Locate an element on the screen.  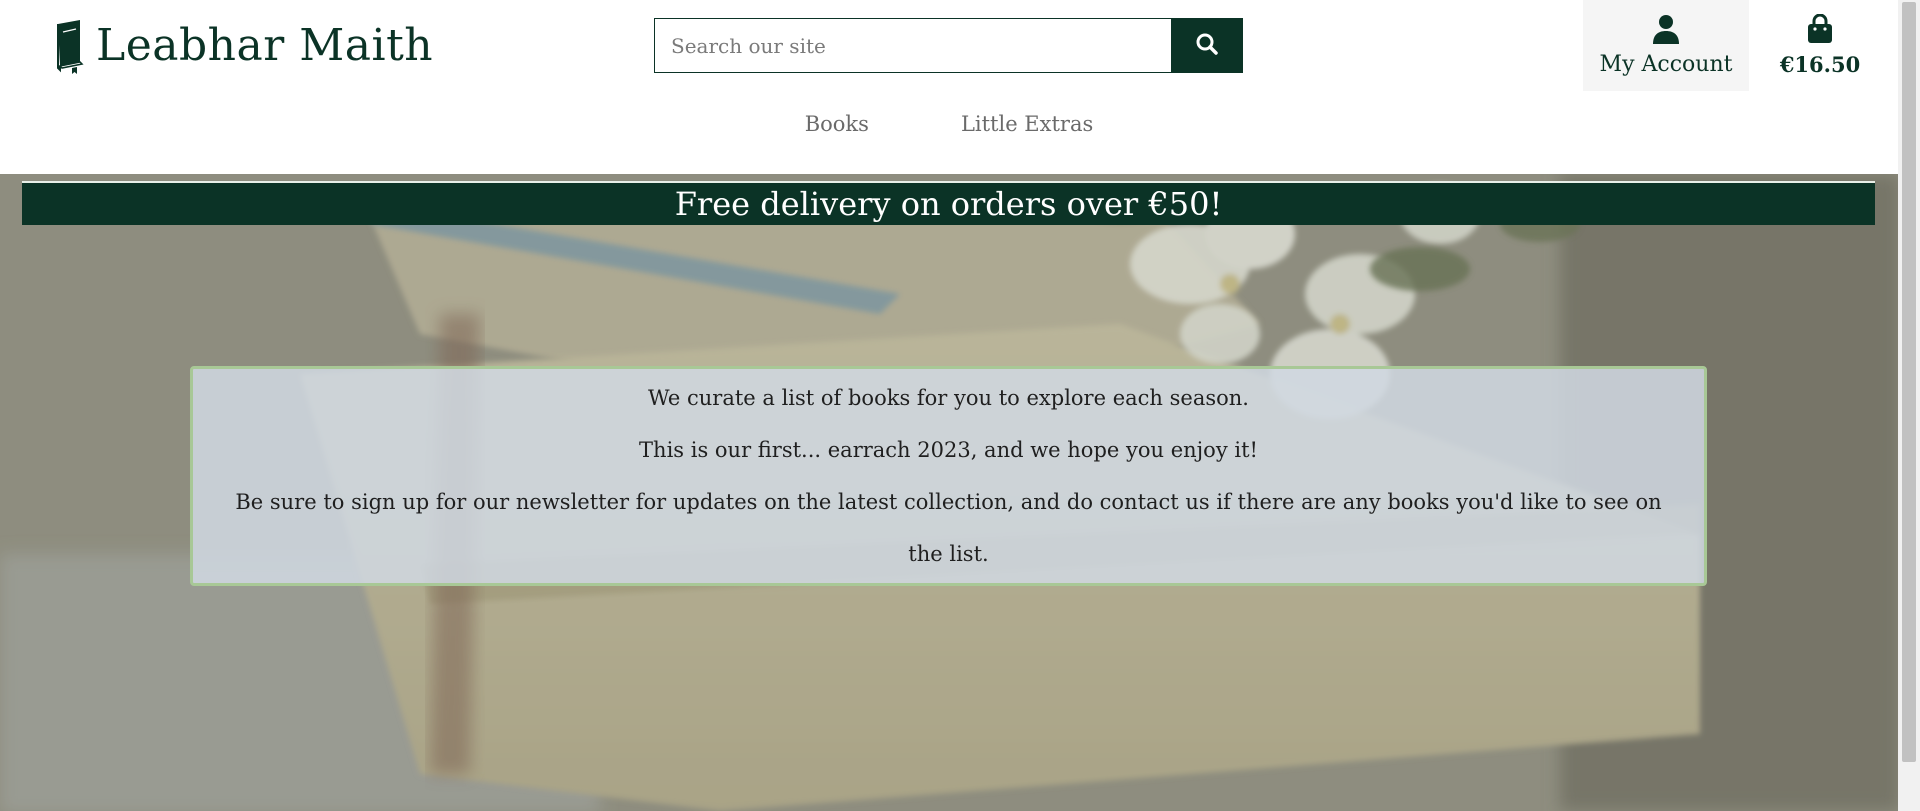
cart-link: €16.50 is located at coordinates (1820, 45).